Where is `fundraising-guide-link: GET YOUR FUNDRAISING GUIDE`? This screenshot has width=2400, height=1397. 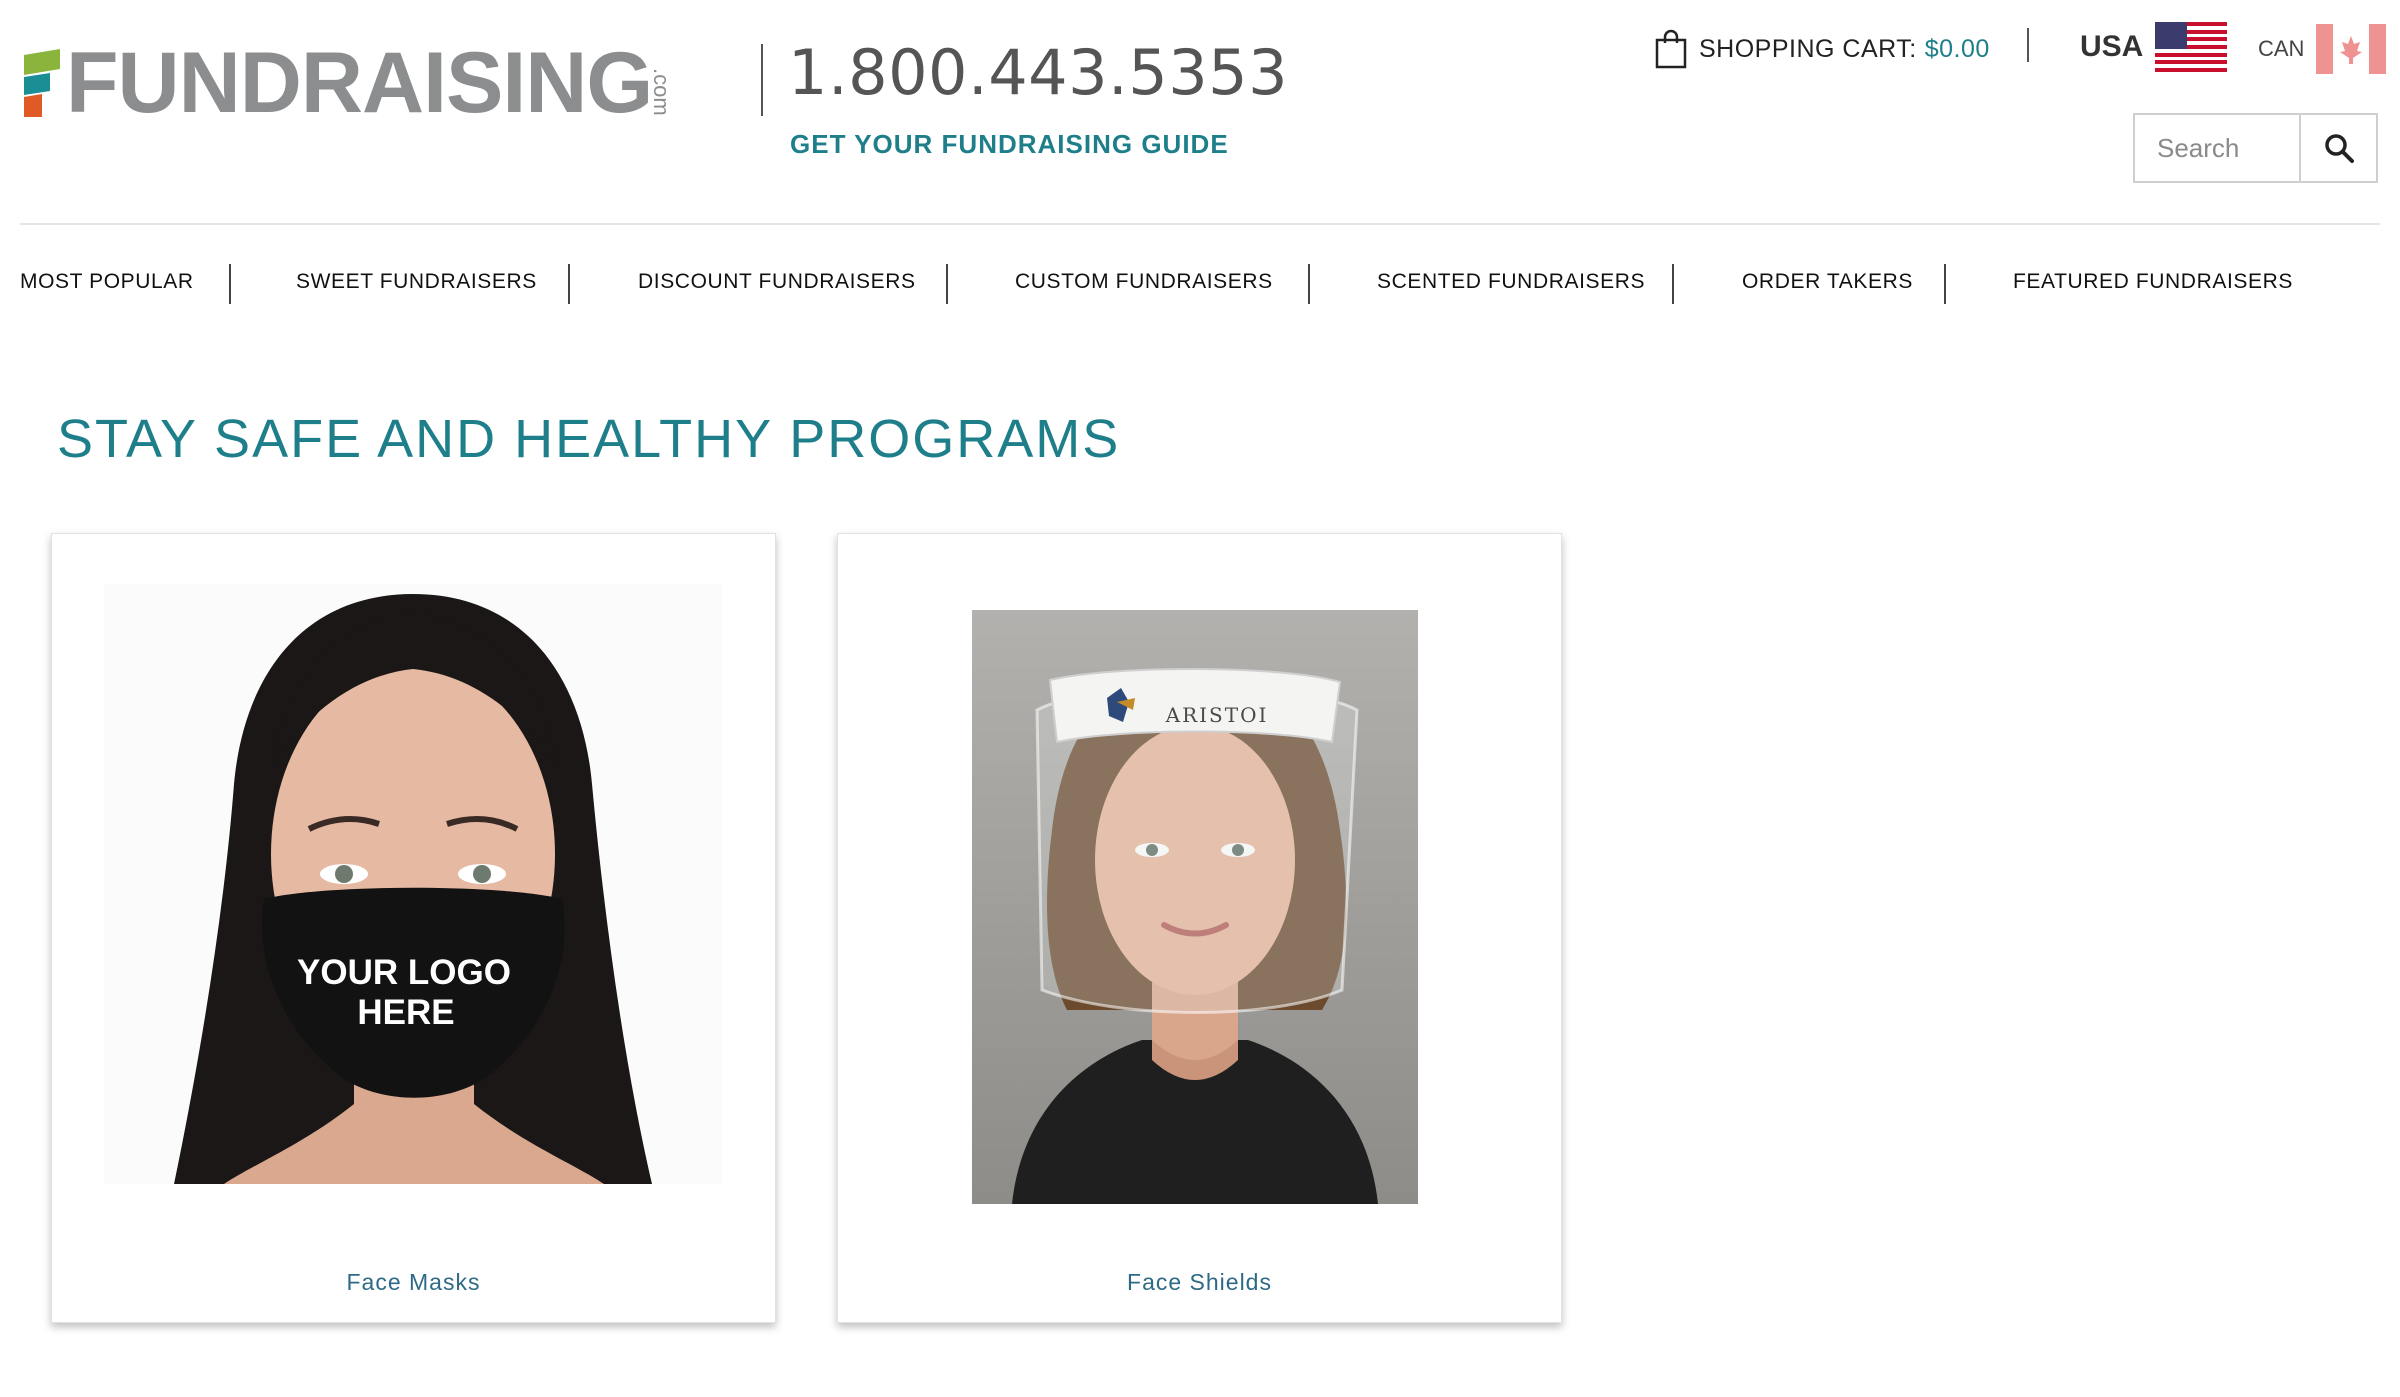
fundraising-guide-link: GET YOUR FUNDRAISING GUIDE is located at coordinates (1009, 144).